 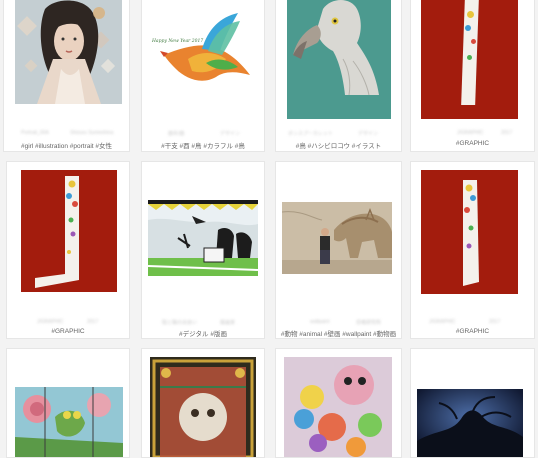 What do you see at coordinates (228, 323) in the screenshot?
I see `meta-right: 版画家` at bounding box center [228, 323].